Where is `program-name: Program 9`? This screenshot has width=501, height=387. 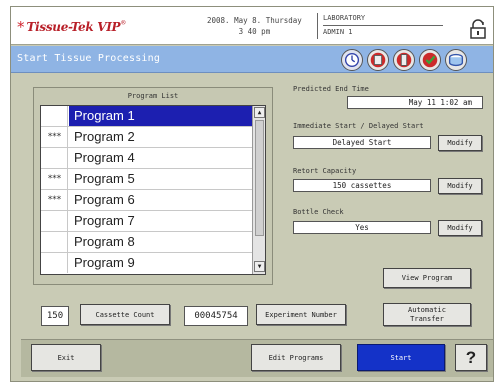
program-name: Program 9 is located at coordinates (104, 262).